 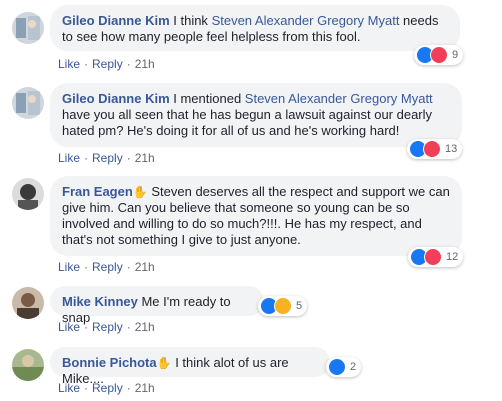 What do you see at coordinates (337, 367) in the screenshot?
I see `like-icon` at bounding box center [337, 367].